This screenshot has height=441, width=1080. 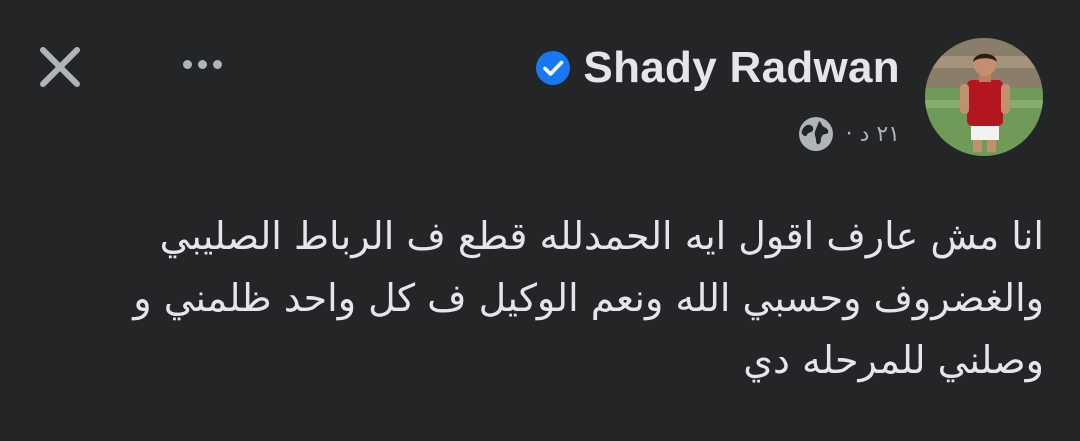 I want to click on post-timestamp: ٢١ د ·, so click(x=873, y=134).